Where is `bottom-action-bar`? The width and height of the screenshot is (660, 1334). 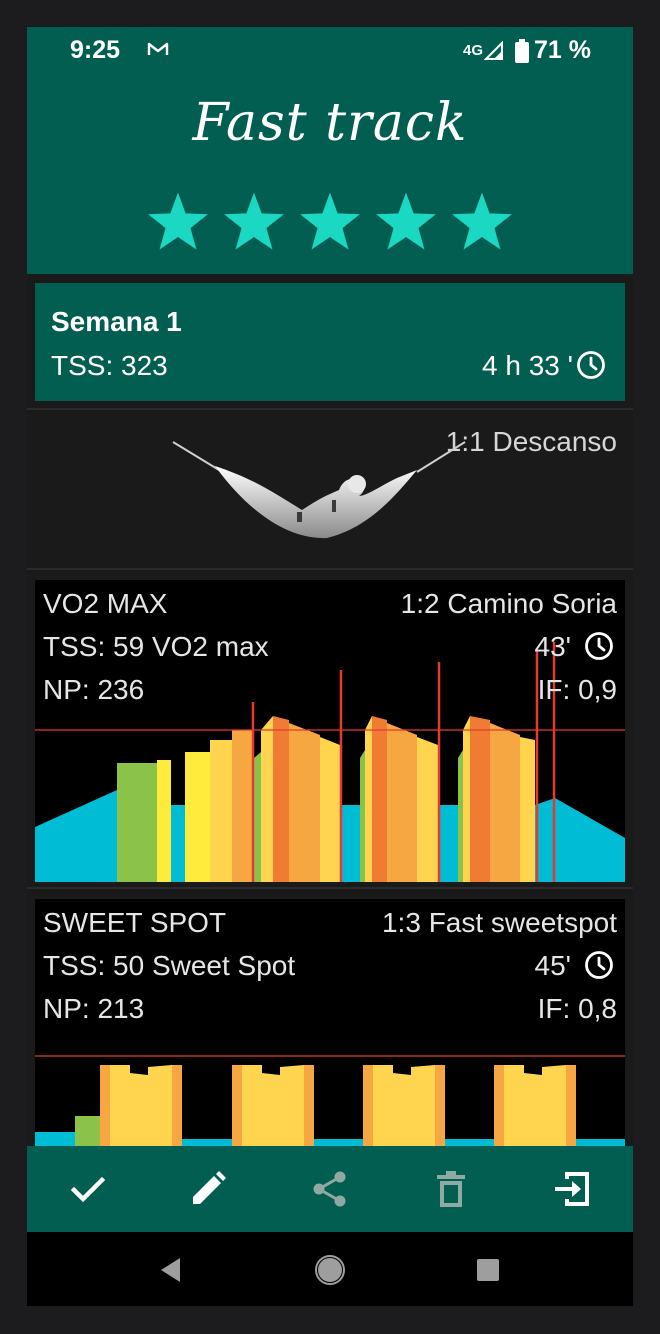 bottom-action-bar is located at coordinates (330, 1189).